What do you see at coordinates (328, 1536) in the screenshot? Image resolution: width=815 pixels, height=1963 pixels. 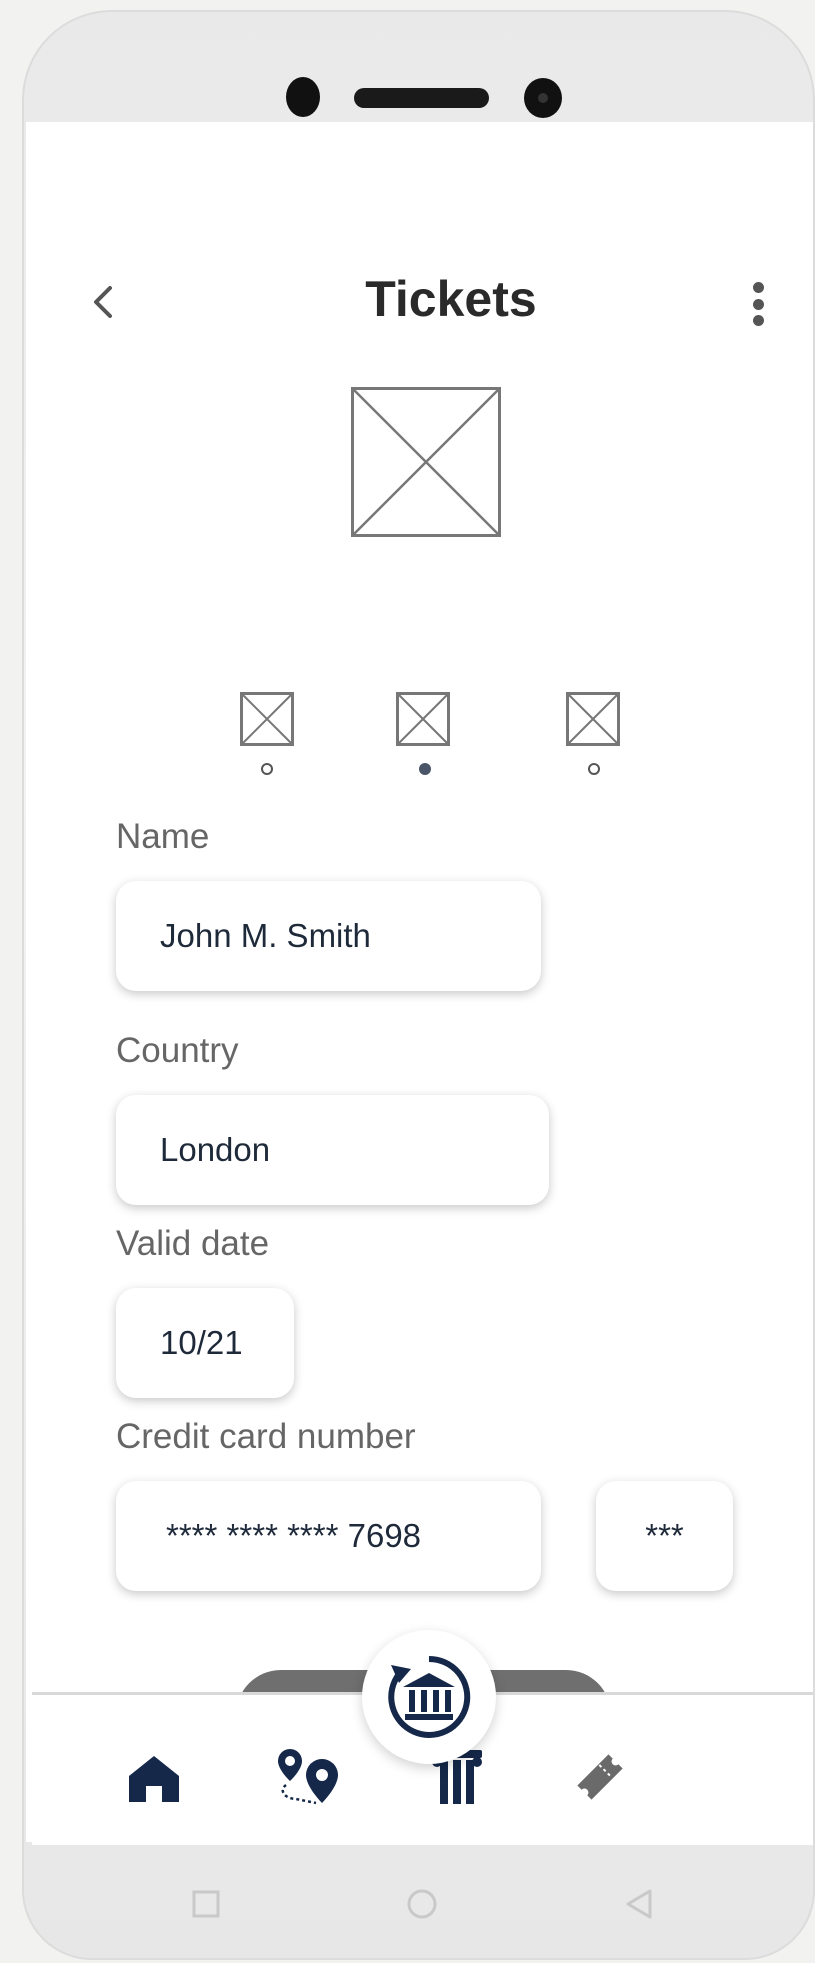 I see `credit-card-field: **** **** **** 7698` at bounding box center [328, 1536].